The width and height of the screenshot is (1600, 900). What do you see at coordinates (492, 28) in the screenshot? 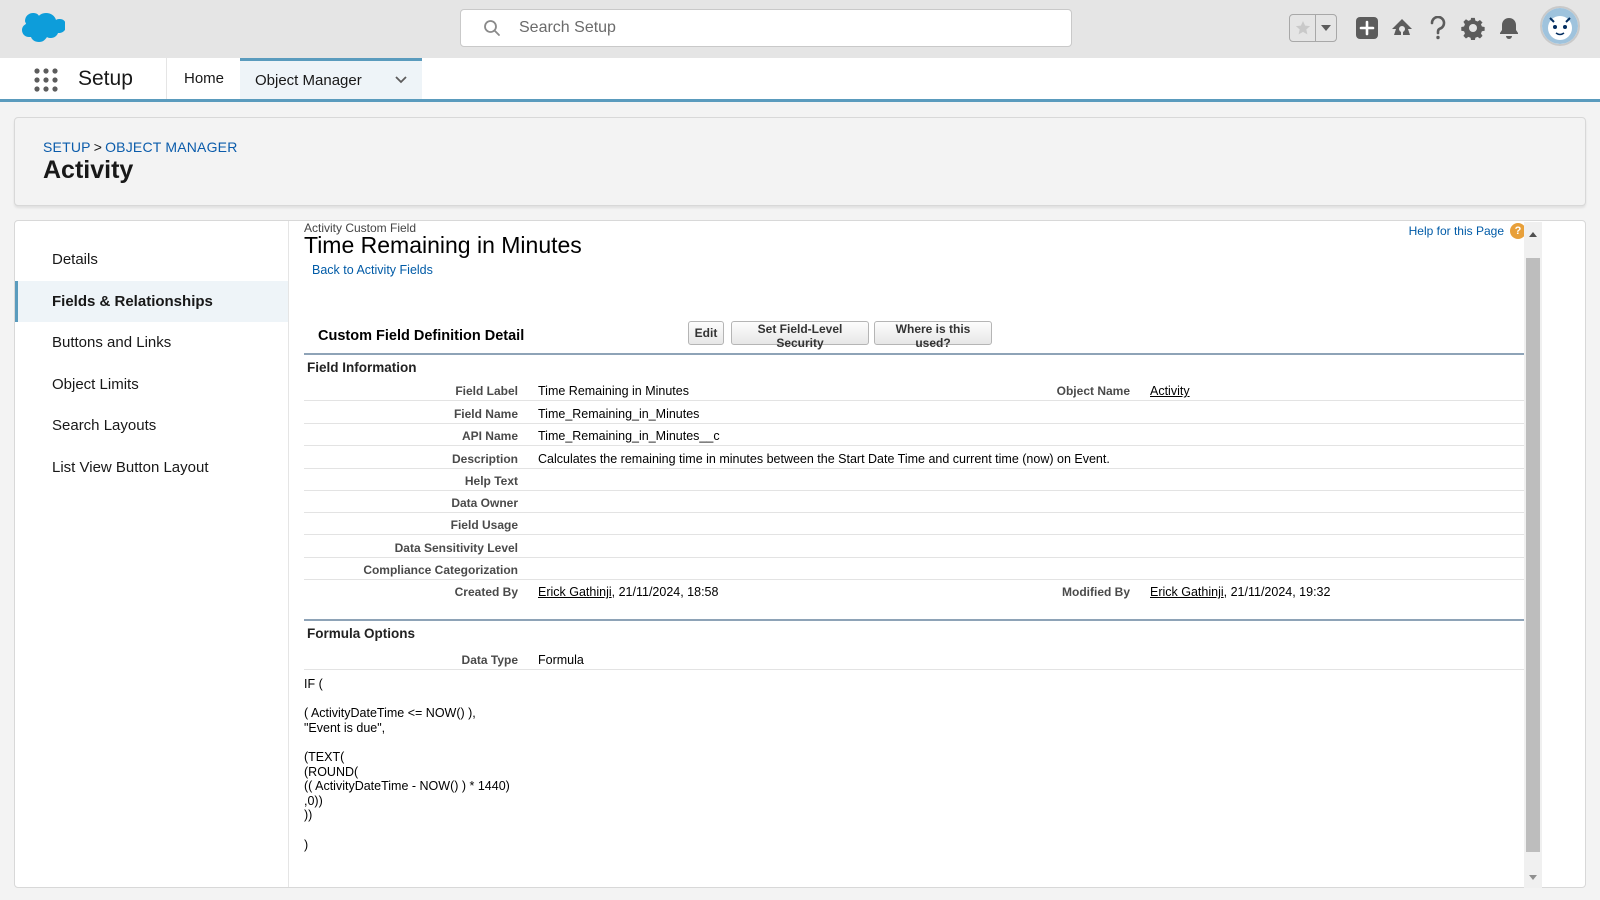
I see `search-icon` at bounding box center [492, 28].